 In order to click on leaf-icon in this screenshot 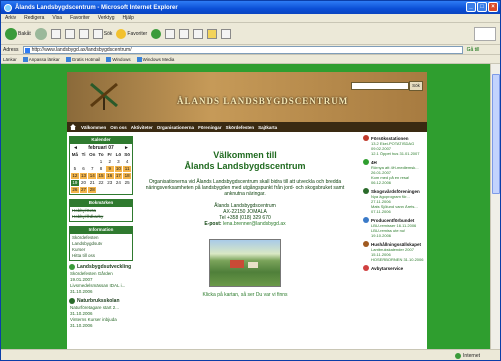, I will do `click(72, 267)`.